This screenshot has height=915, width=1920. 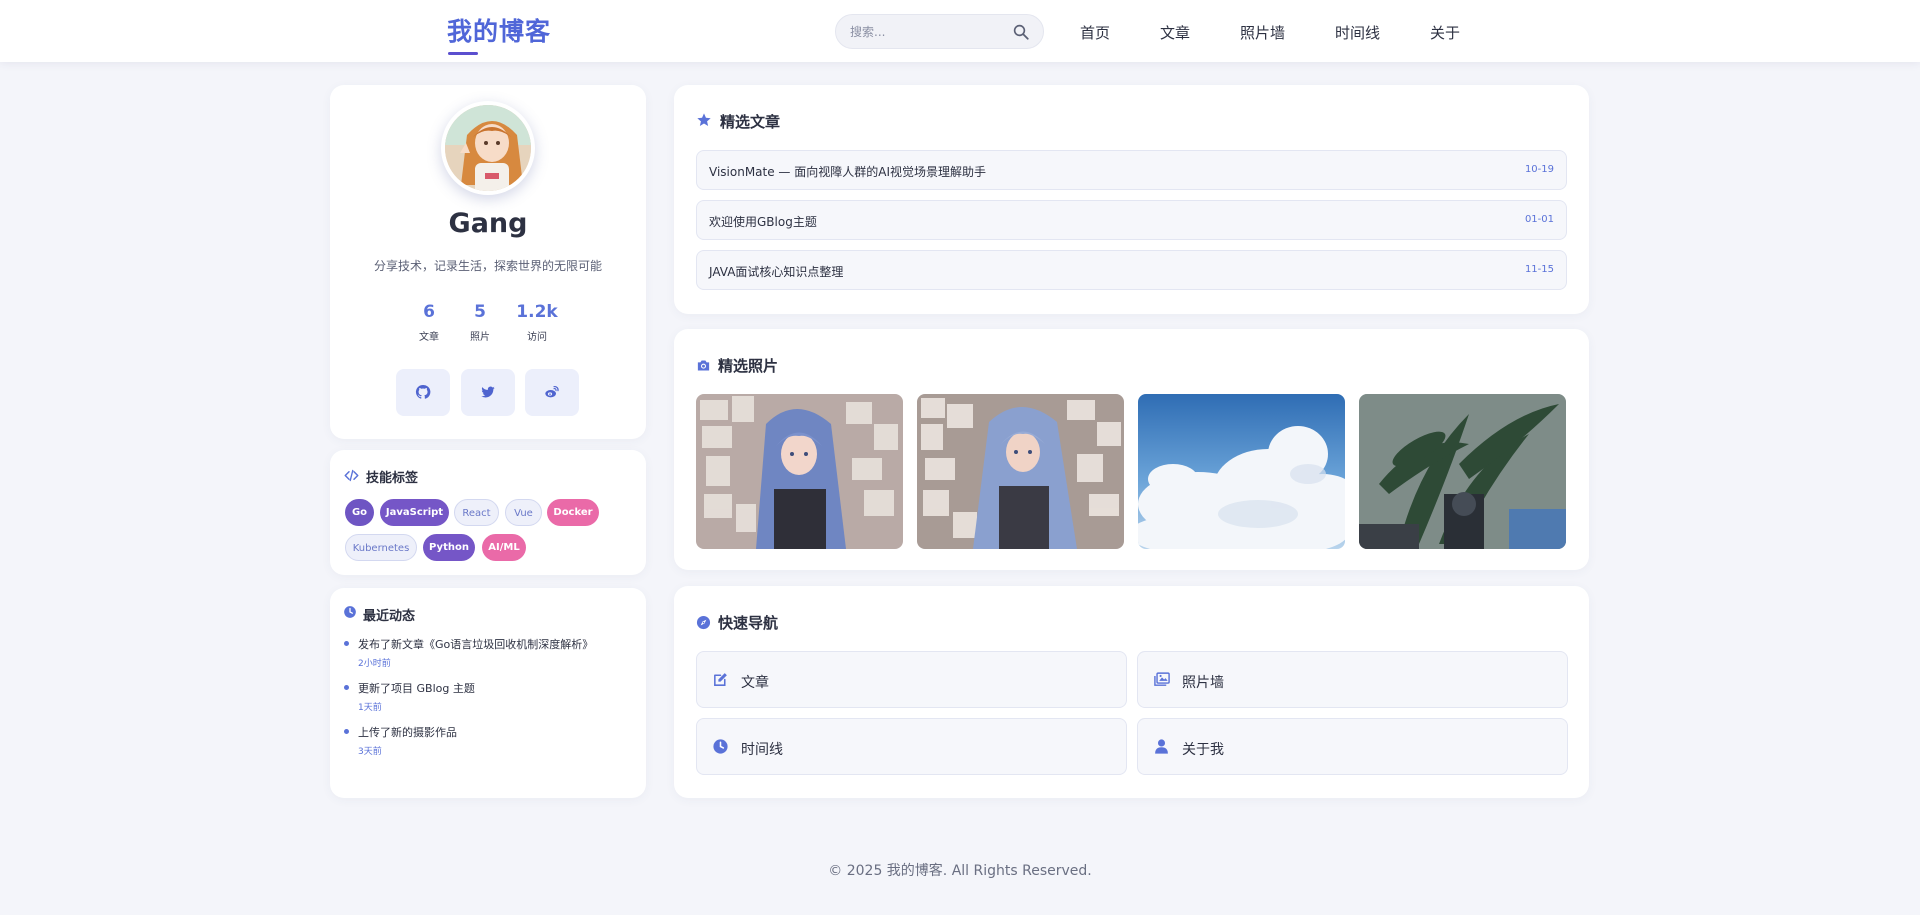 I want to click on activity-item-time: 3天前, so click(x=370, y=752).